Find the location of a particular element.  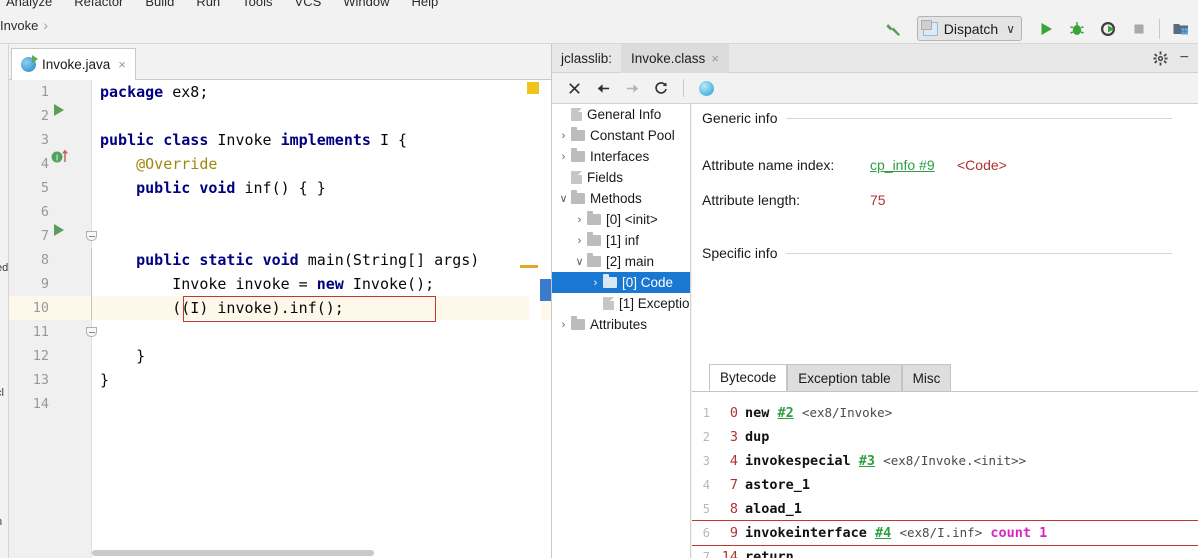

left-strip-label-structure: ed is located at coordinates (4, 268).